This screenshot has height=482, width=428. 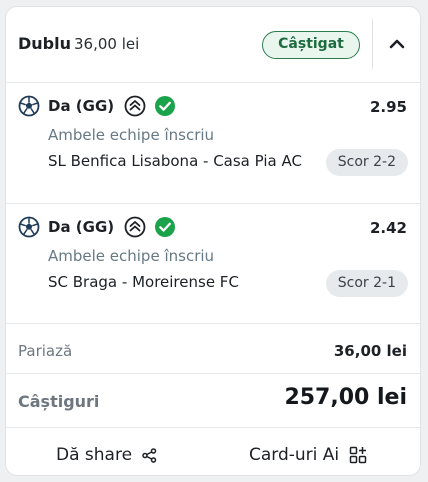 I want to click on share-label: Dă share, so click(x=94, y=455).